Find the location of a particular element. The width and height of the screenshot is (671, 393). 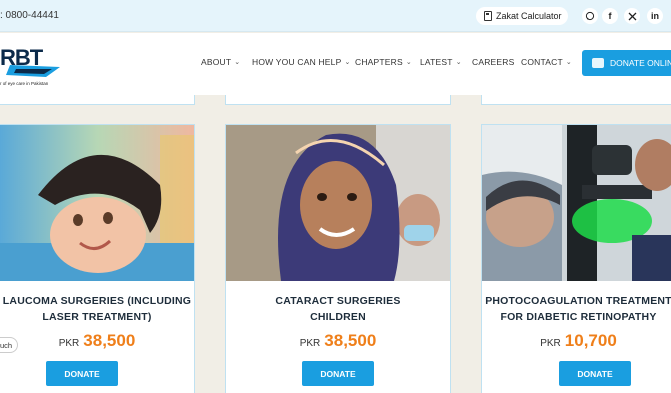

site-logo: RBT r of eye care in Pakistan is located at coordinates (35, 63).